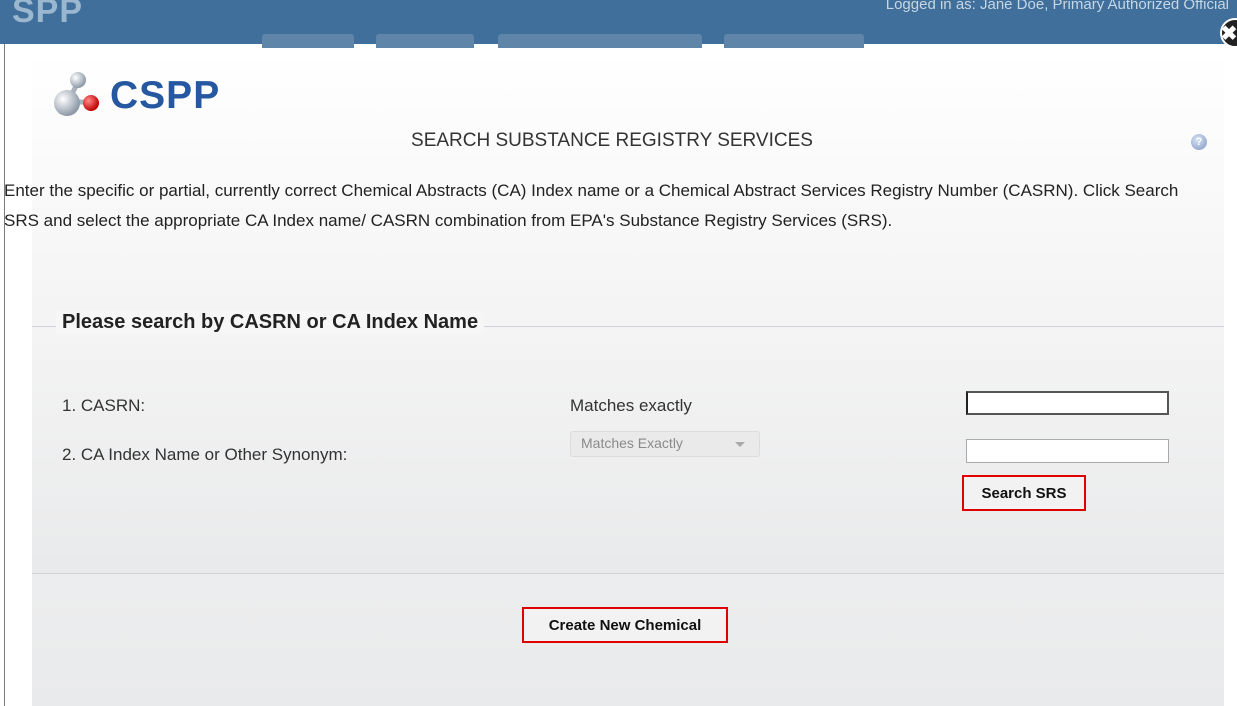 The width and height of the screenshot is (1237, 706). I want to click on casrn-match-text: Matches exactly, so click(631, 405).